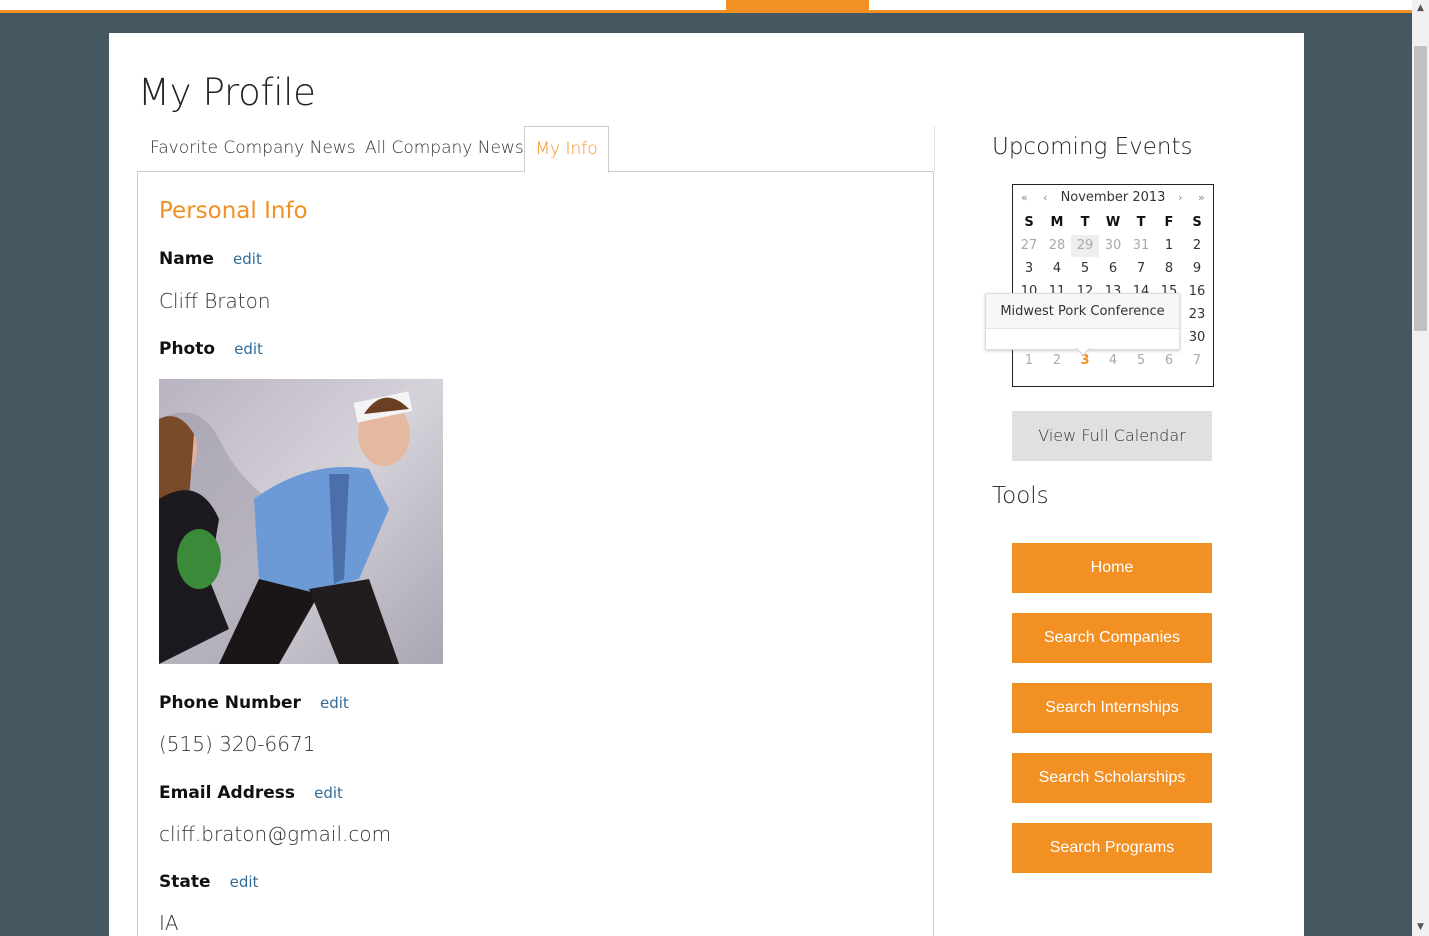  Describe the element at coordinates (1169, 222) in the screenshot. I see `weekday-header: F` at that location.